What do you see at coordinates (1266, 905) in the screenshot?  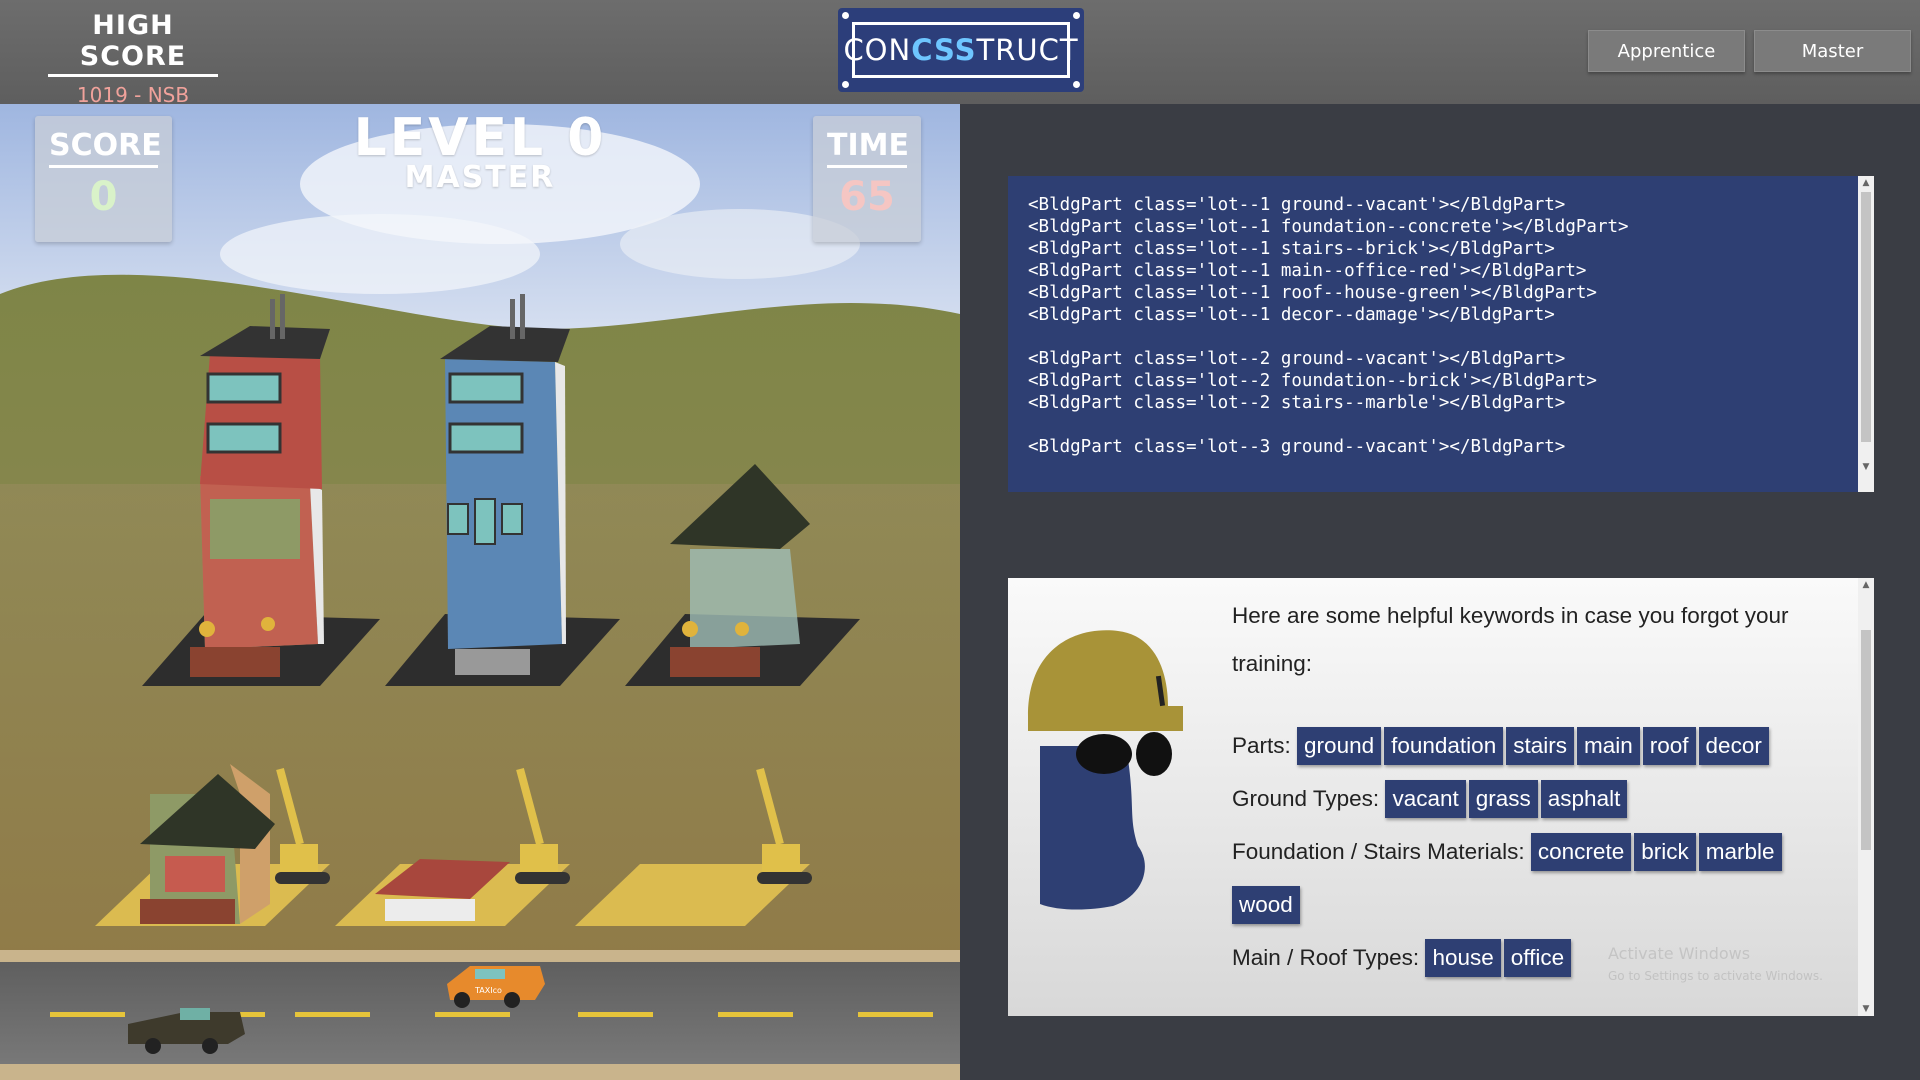 I see `keyword-wood: wood` at bounding box center [1266, 905].